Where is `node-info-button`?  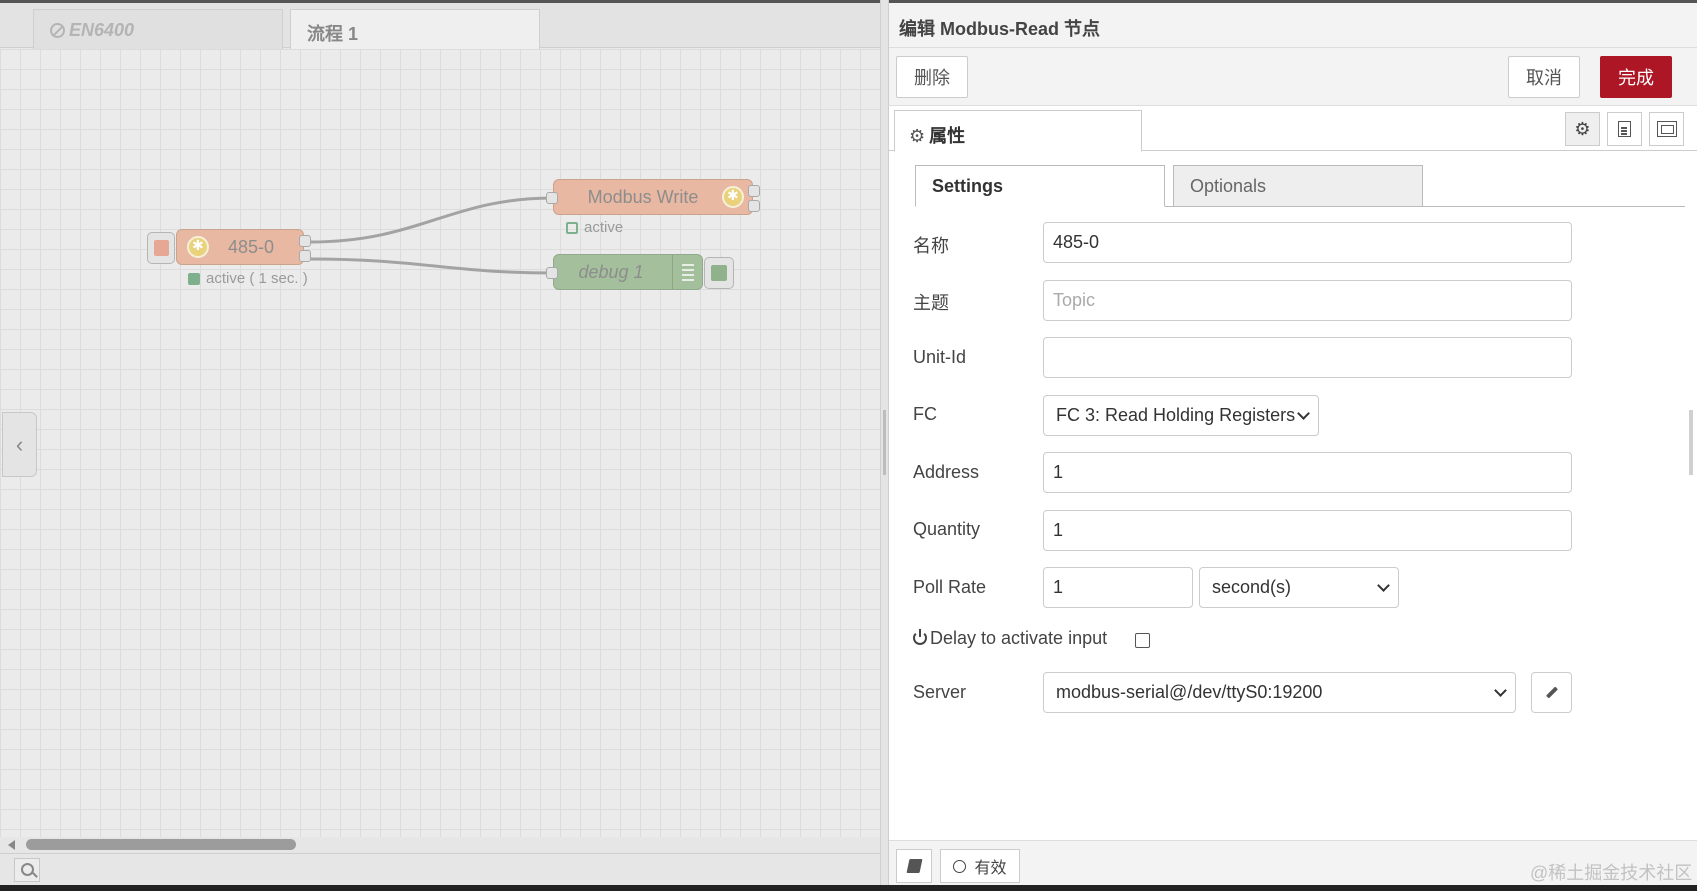 node-info-button is located at coordinates (914, 866).